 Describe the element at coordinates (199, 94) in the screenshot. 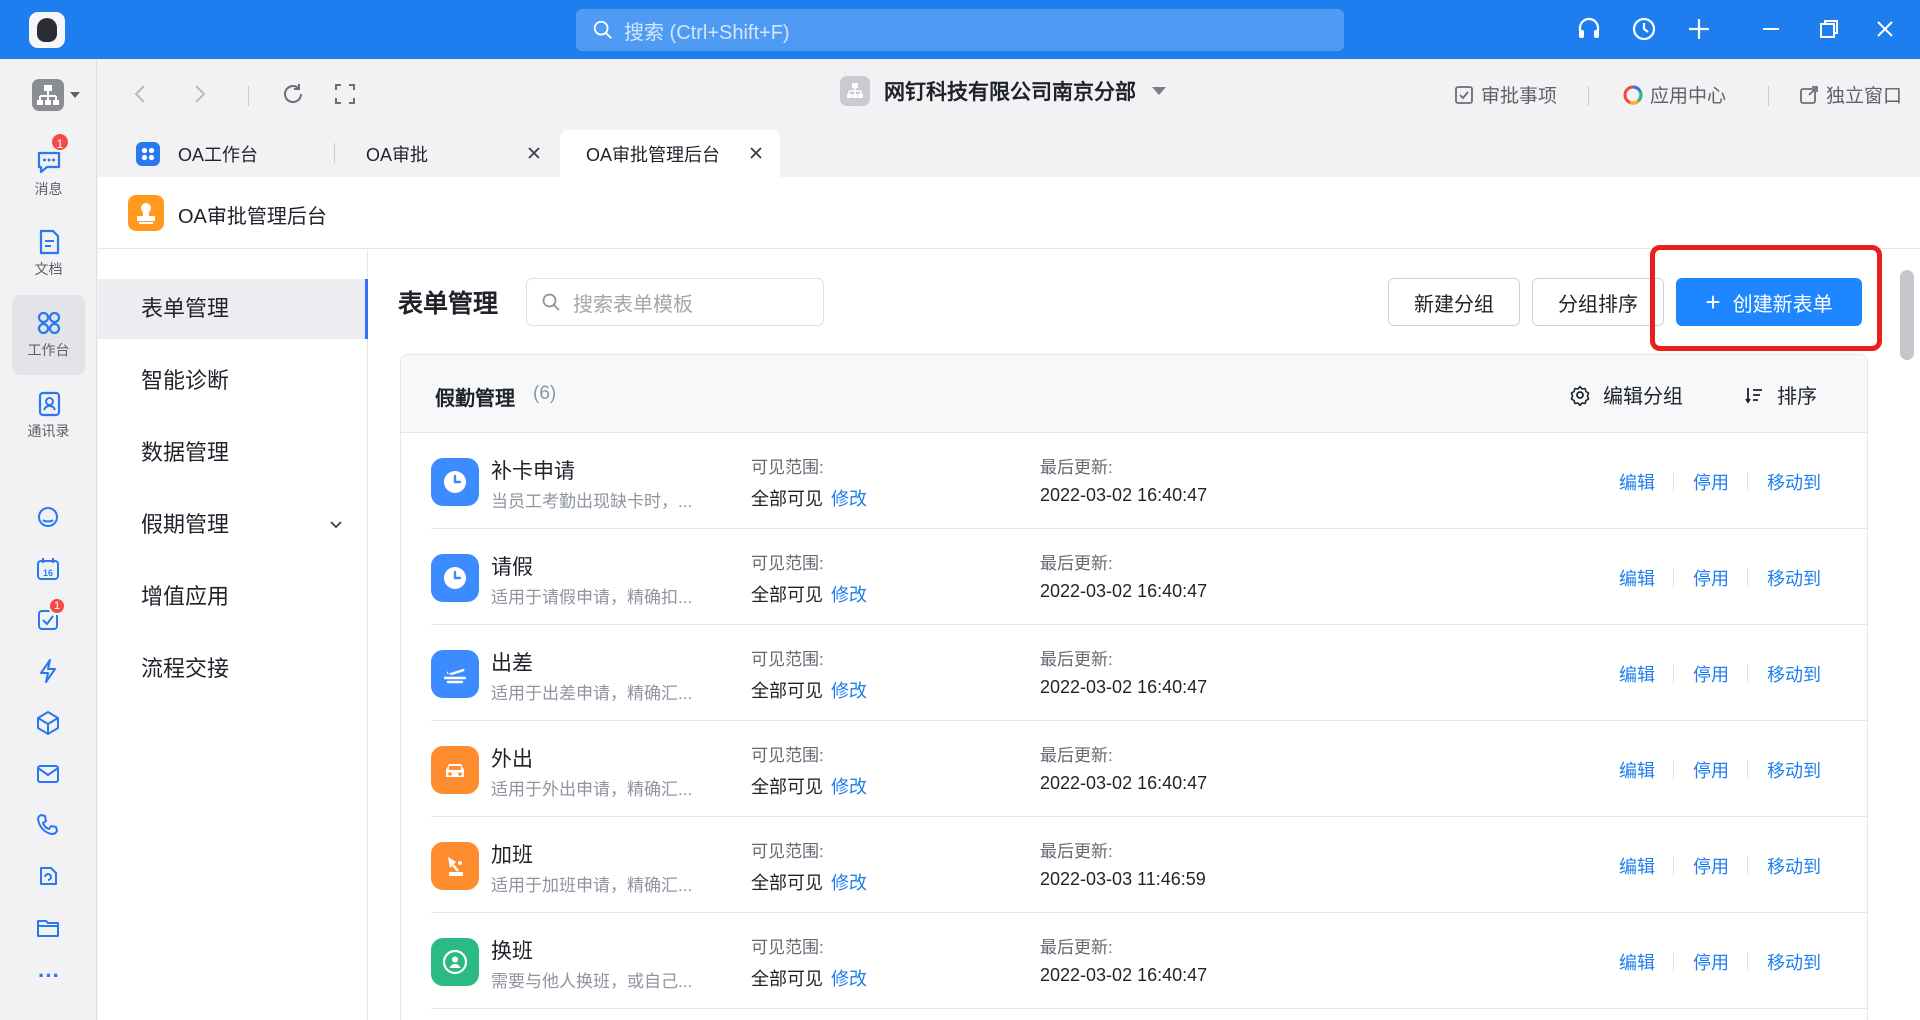

I see `forward-icon` at that location.